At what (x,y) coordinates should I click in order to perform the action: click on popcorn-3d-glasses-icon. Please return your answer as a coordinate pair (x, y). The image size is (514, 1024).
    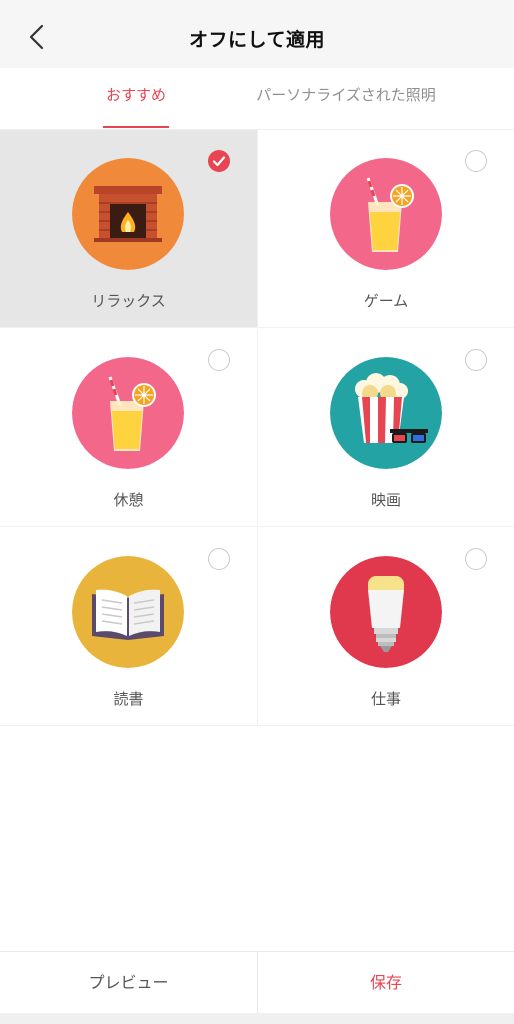
    Looking at the image, I should click on (386, 413).